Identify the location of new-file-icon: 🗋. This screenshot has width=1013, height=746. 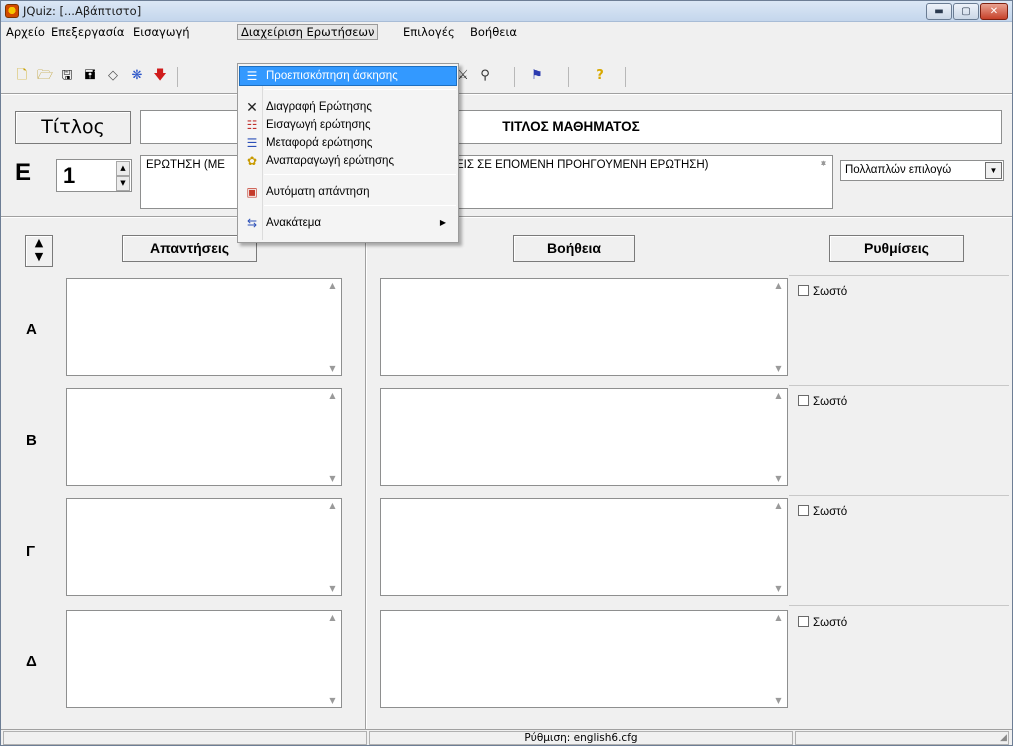
(22, 76).